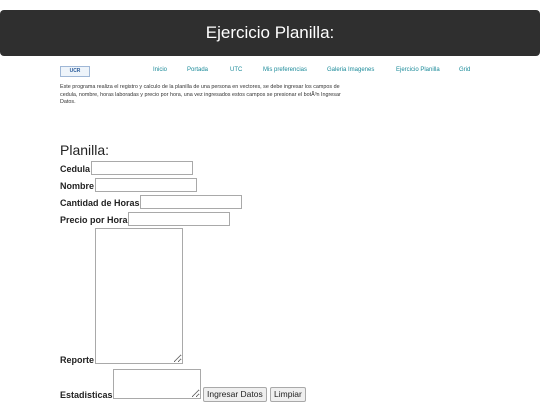  What do you see at coordinates (191, 202) in the screenshot?
I see `horas-input` at bounding box center [191, 202].